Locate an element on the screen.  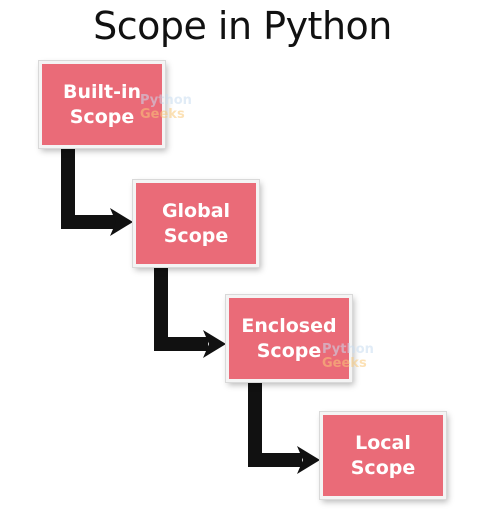
arrow-builtin-to-global is located at coordinates (88, 188).